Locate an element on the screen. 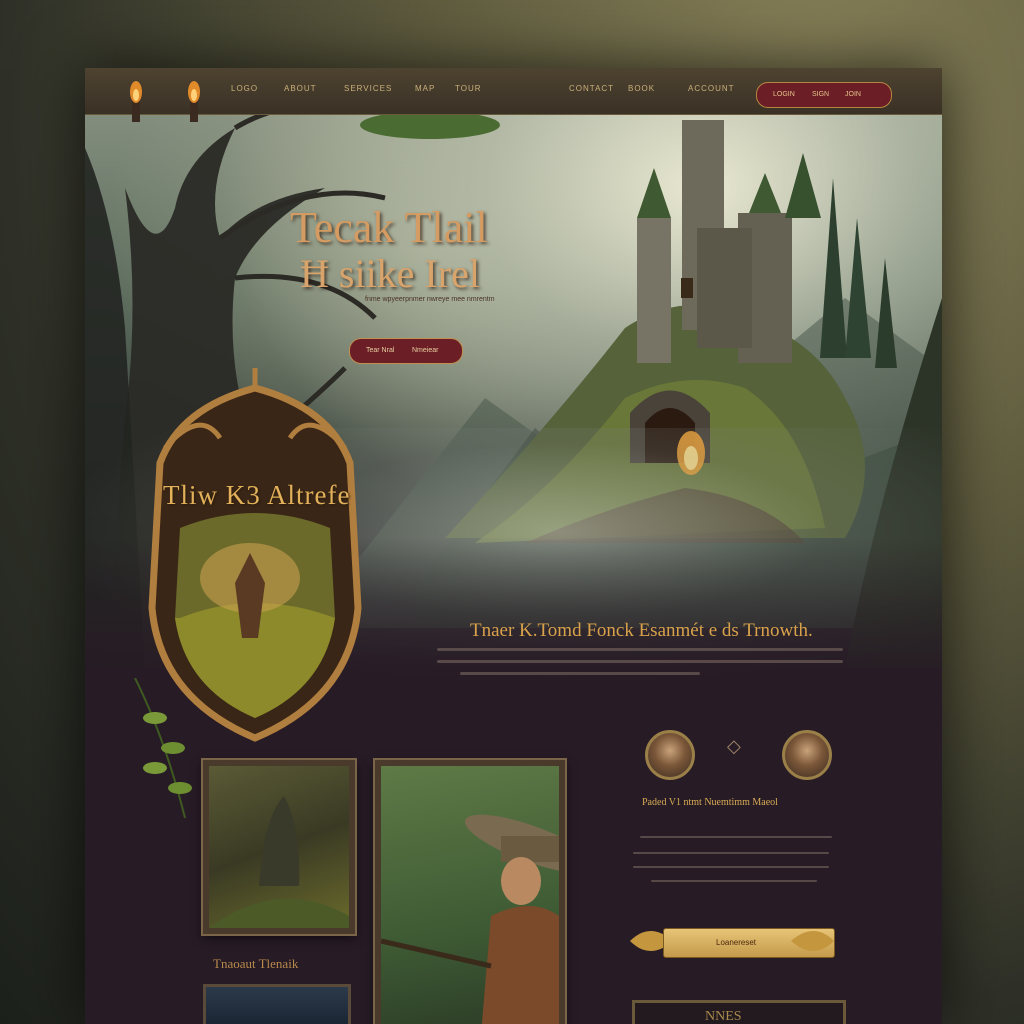  hero-button-label-left: Tear Nral is located at coordinates (380, 350).